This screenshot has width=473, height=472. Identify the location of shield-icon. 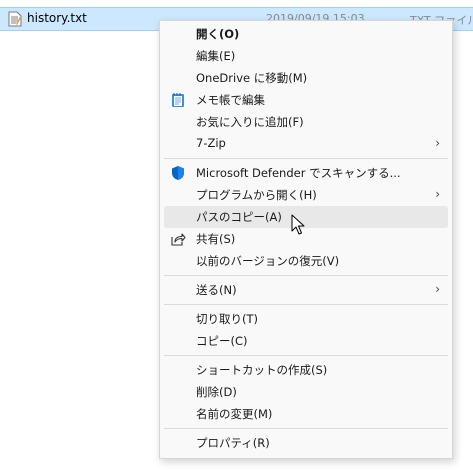
(178, 173).